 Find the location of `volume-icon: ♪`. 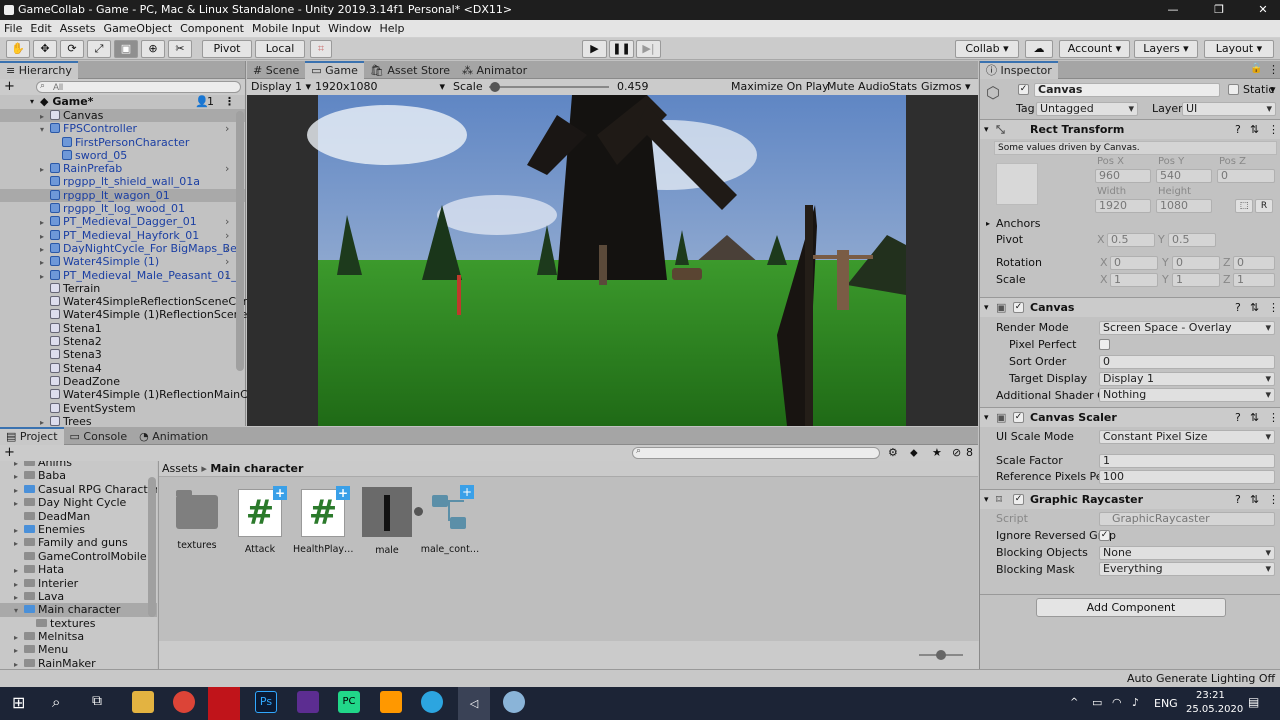

volume-icon: ♪ is located at coordinates (1135, 702).